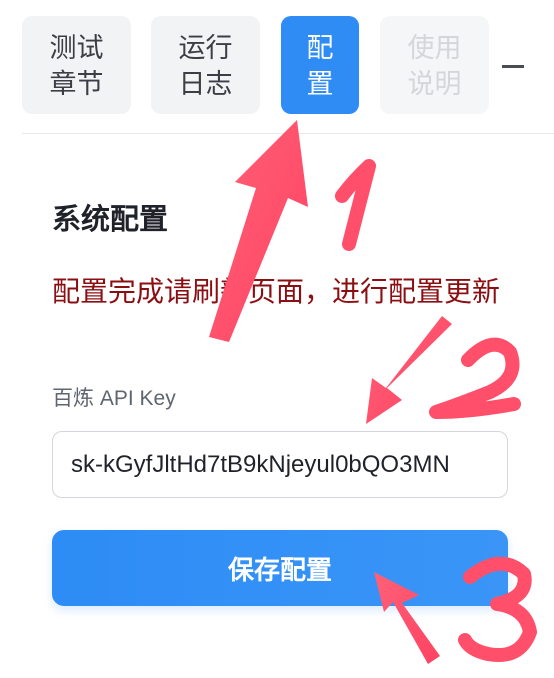 This screenshot has width=554, height=678. I want to click on api-key-label: 百炼 API Key, so click(114, 398).